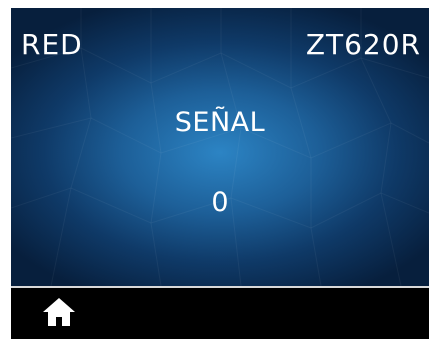  What do you see at coordinates (220, 287) in the screenshot?
I see `footer-divider` at bounding box center [220, 287].